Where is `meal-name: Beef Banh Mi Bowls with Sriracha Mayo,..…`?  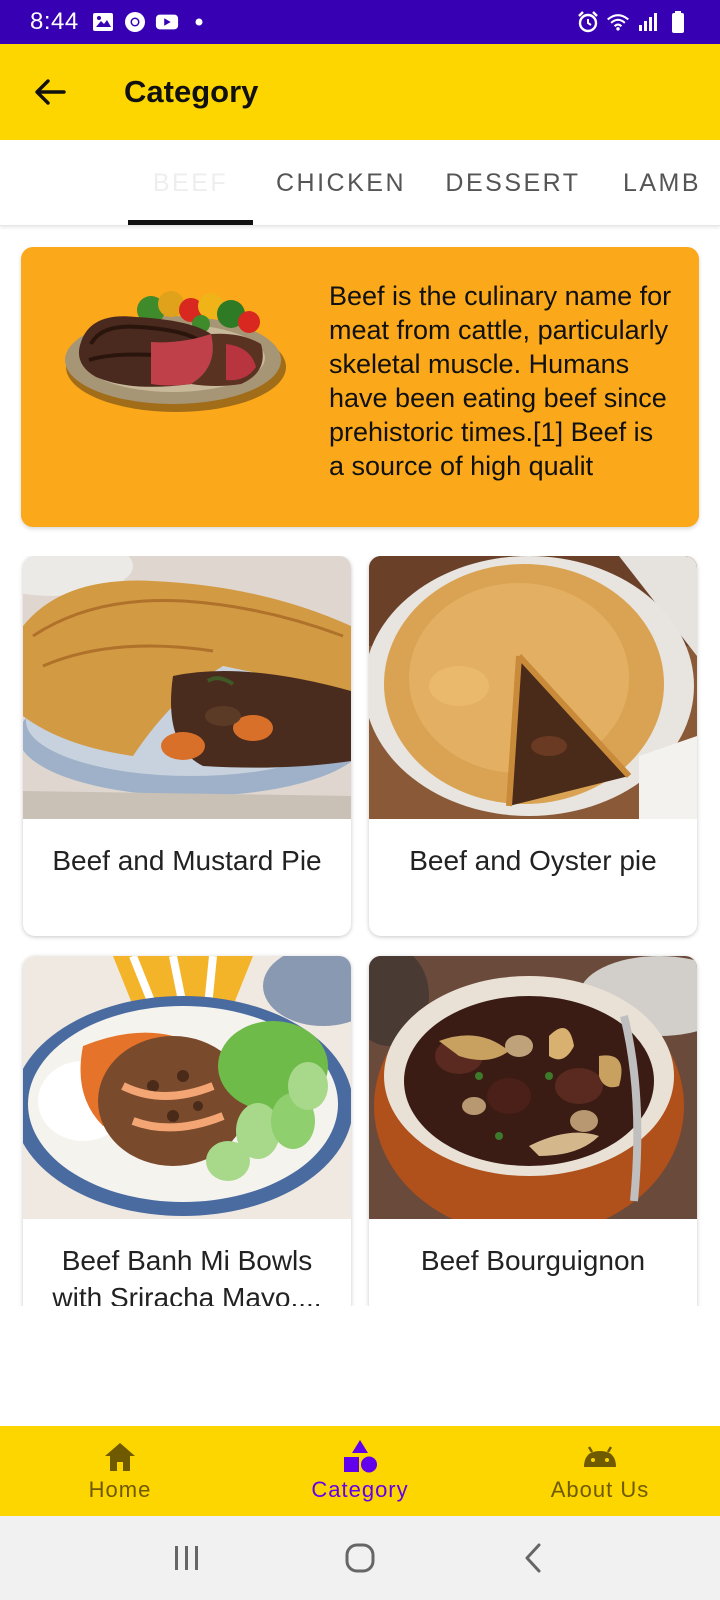 meal-name: Beef Banh Mi Bowls with Sriracha Mayo,..… is located at coordinates (187, 1275).